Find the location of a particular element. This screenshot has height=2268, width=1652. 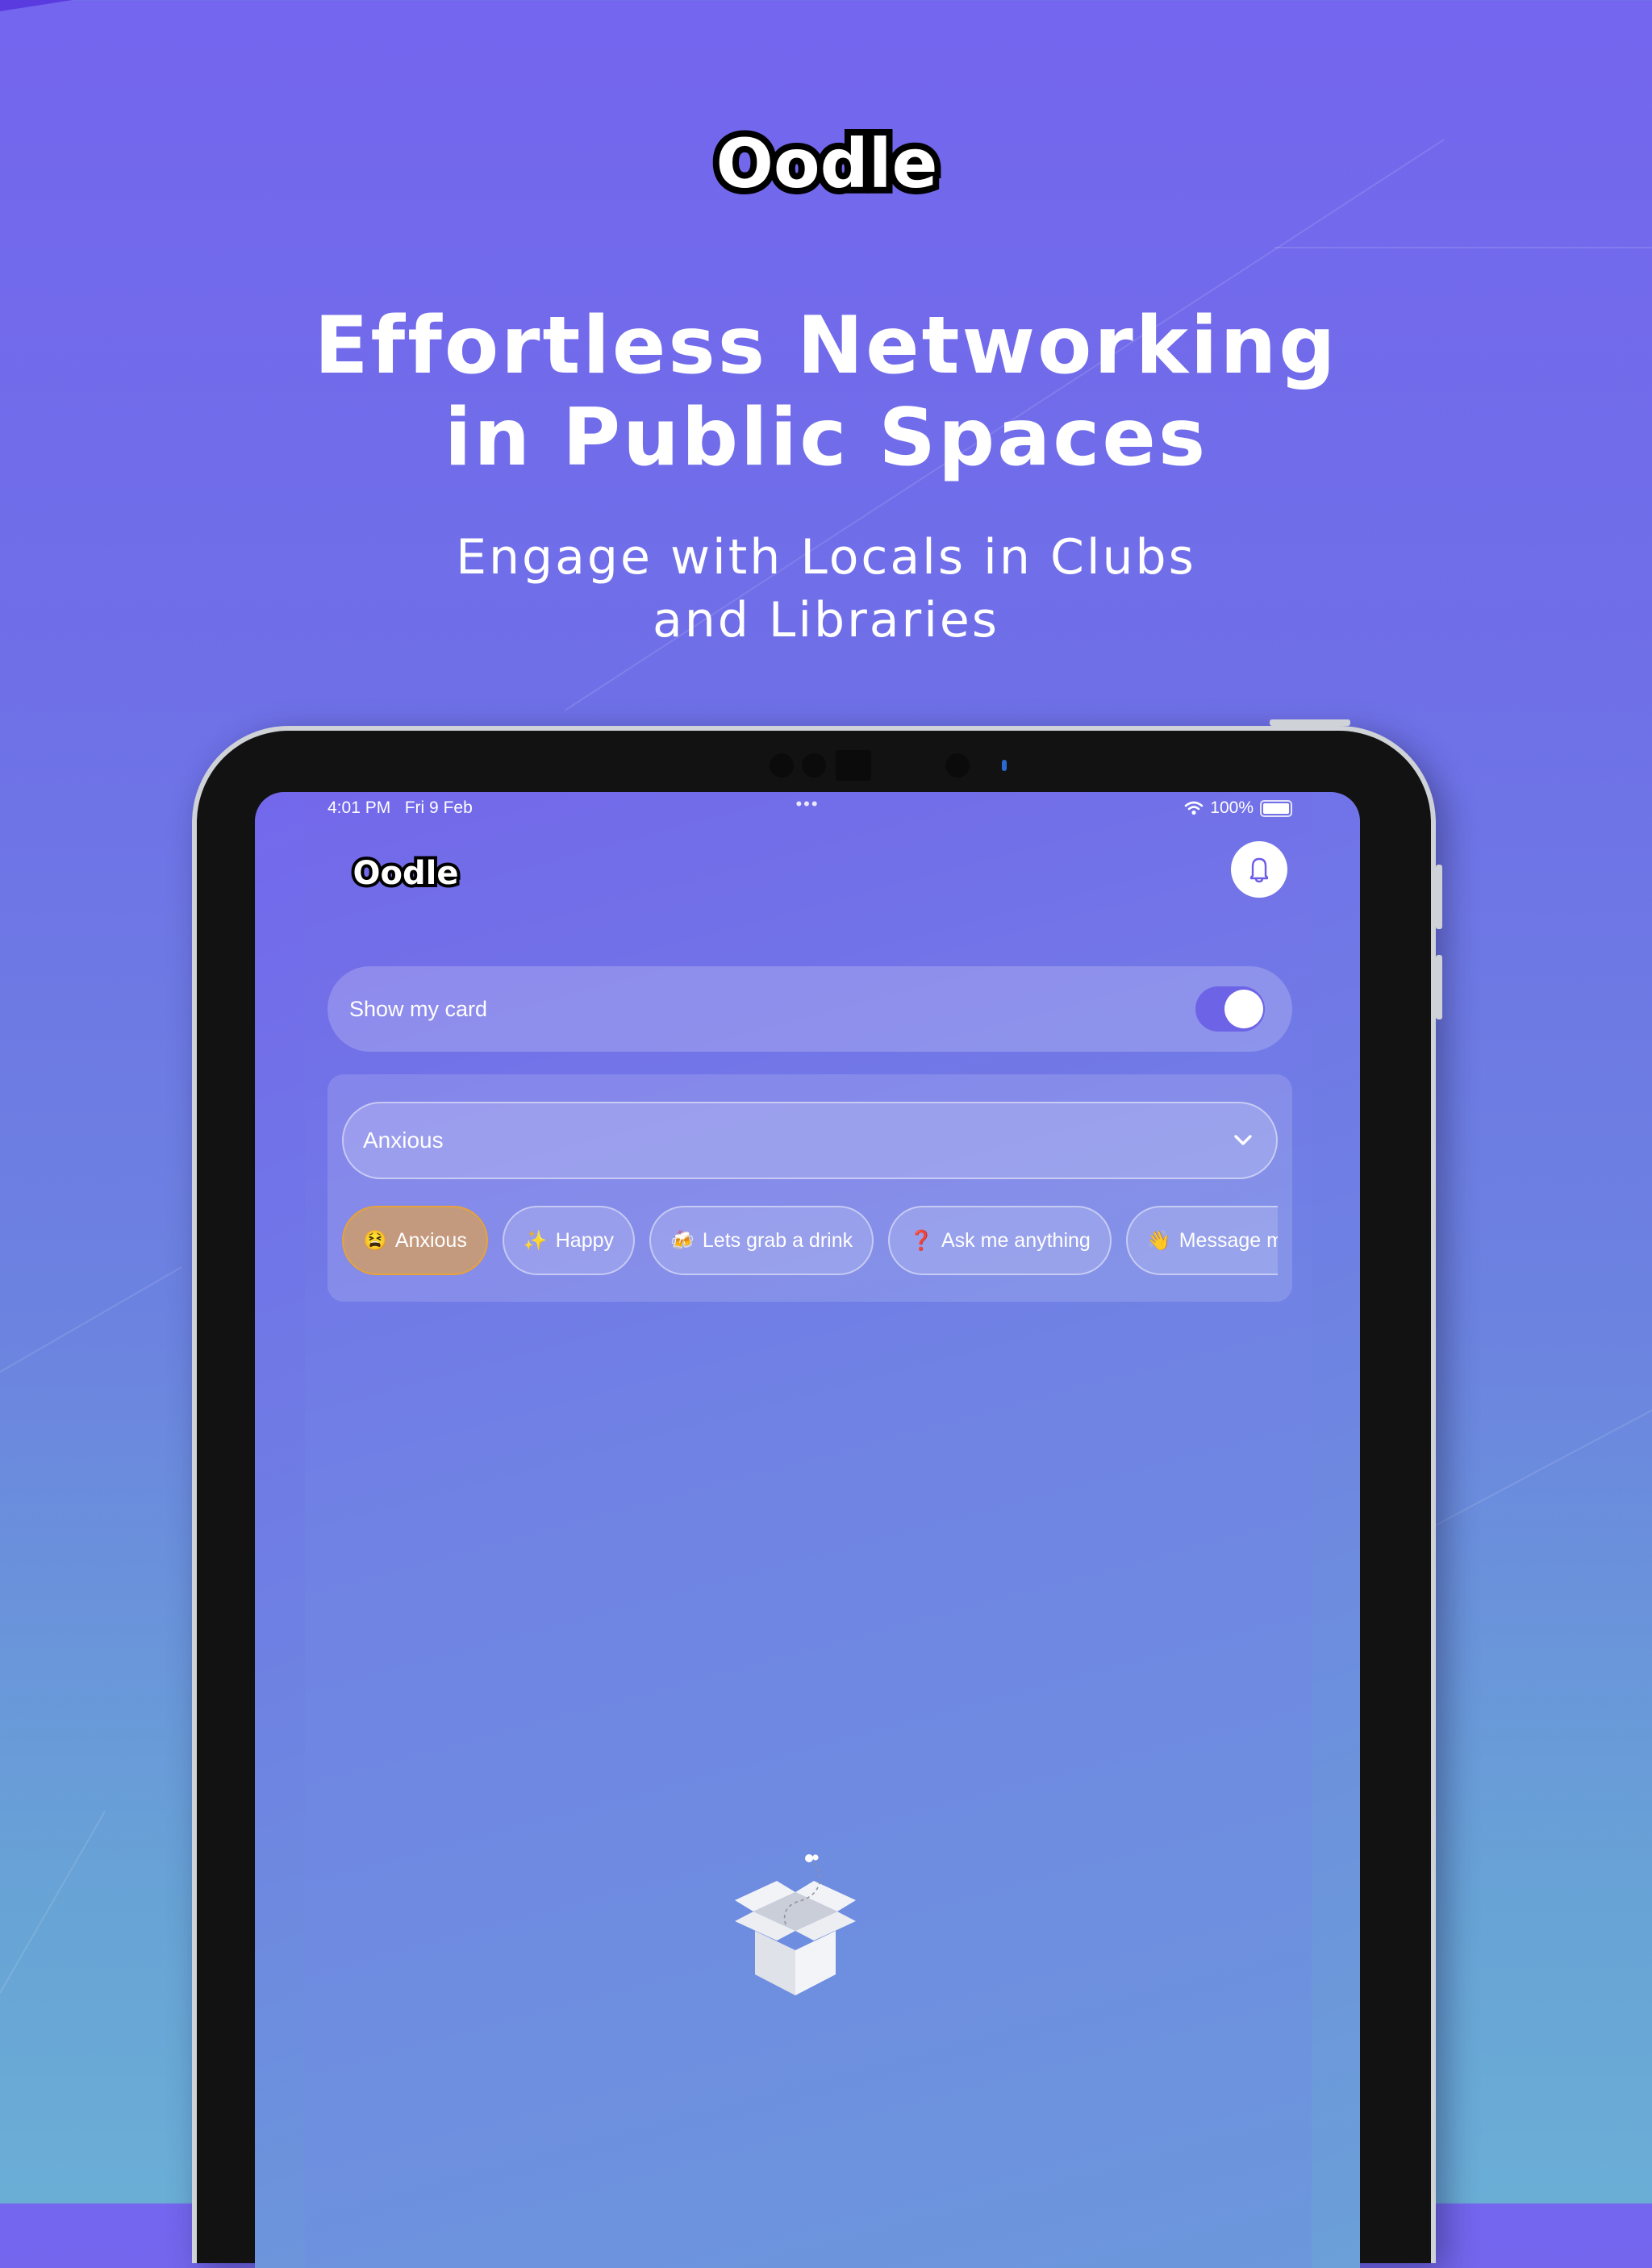

bell-icon is located at coordinates (1259, 870).